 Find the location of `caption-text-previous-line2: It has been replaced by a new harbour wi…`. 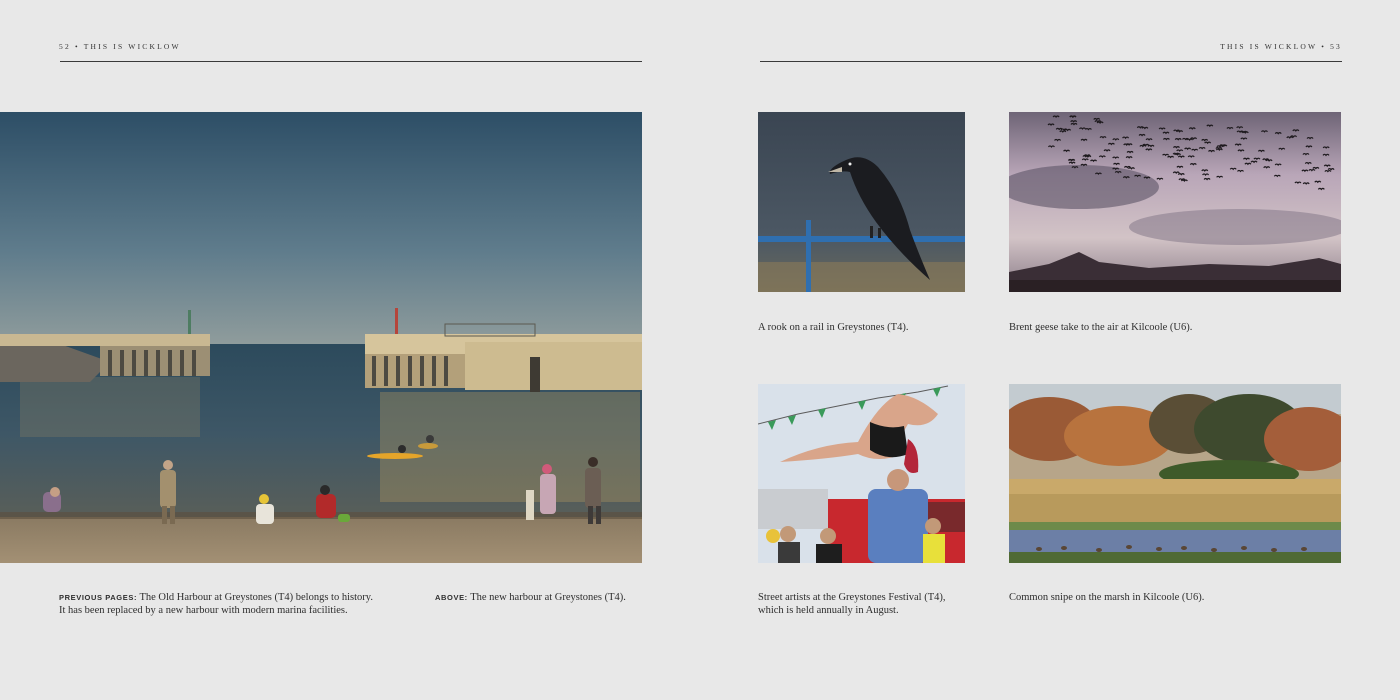

caption-text-previous-line2: It has been replaced by a new harbour wi… is located at coordinates (203, 610).